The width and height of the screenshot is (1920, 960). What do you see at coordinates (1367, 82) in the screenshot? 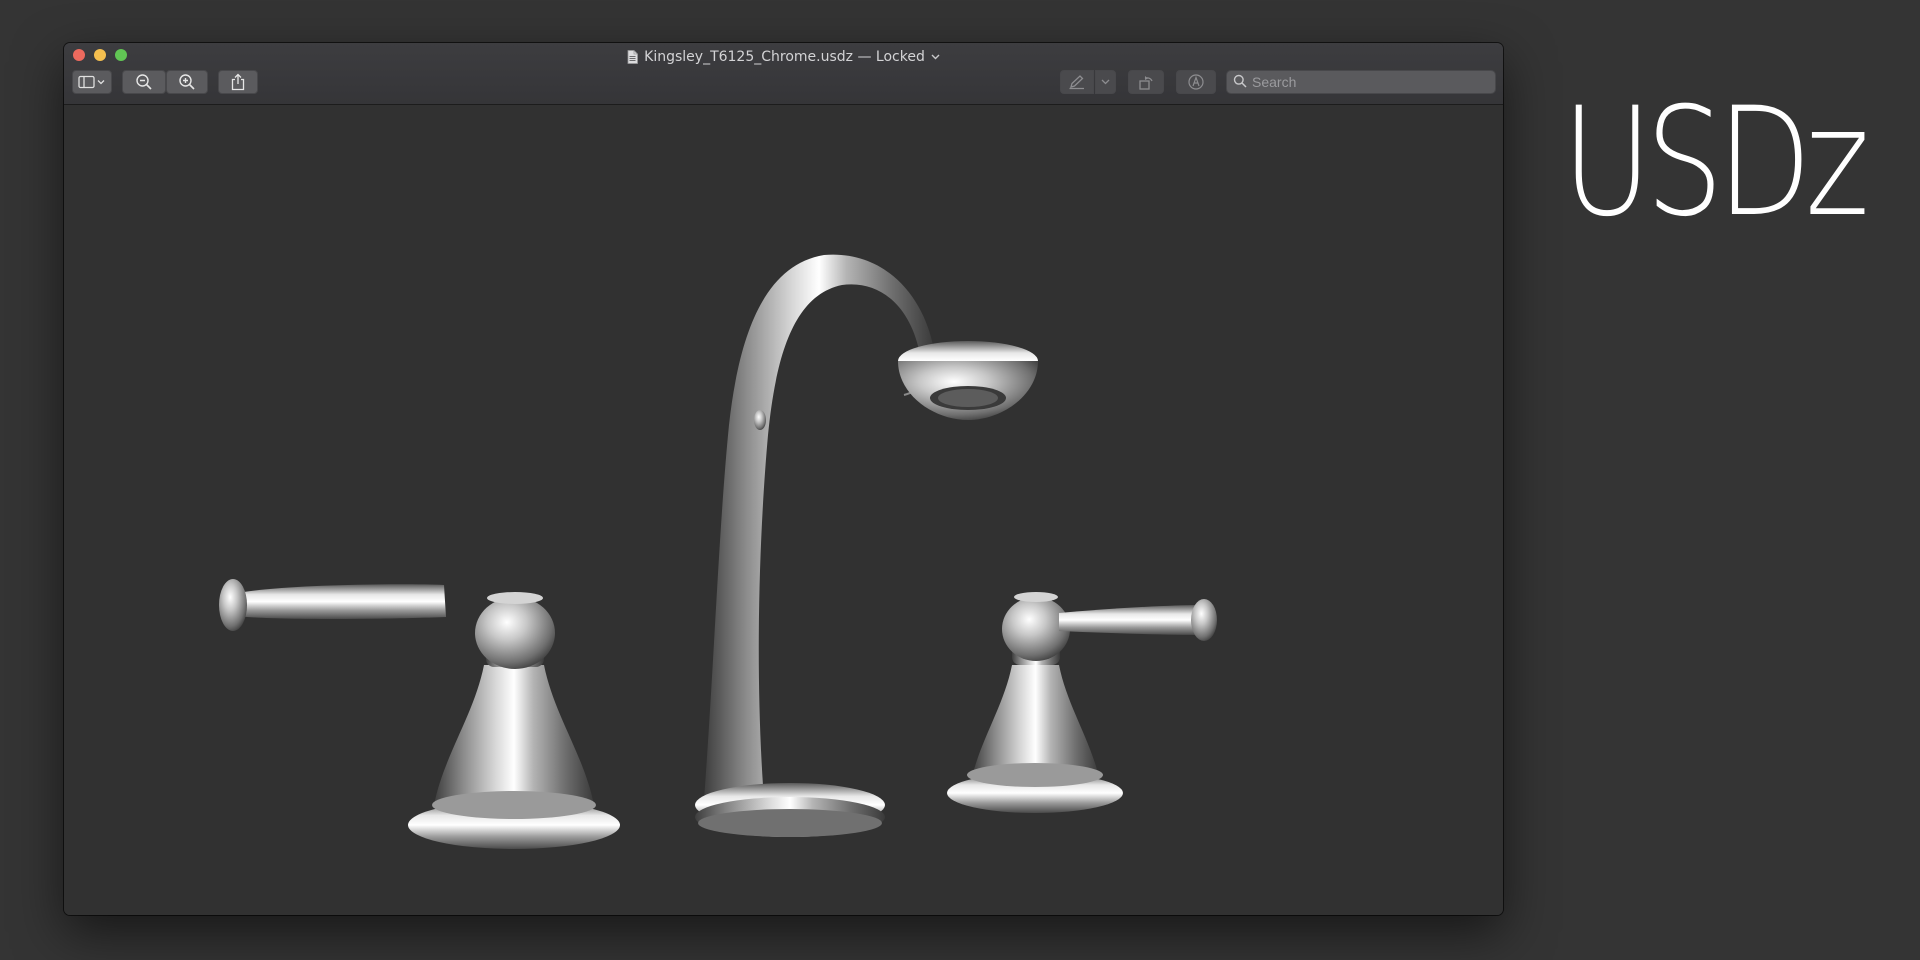
I see `search-input` at bounding box center [1367, 82].